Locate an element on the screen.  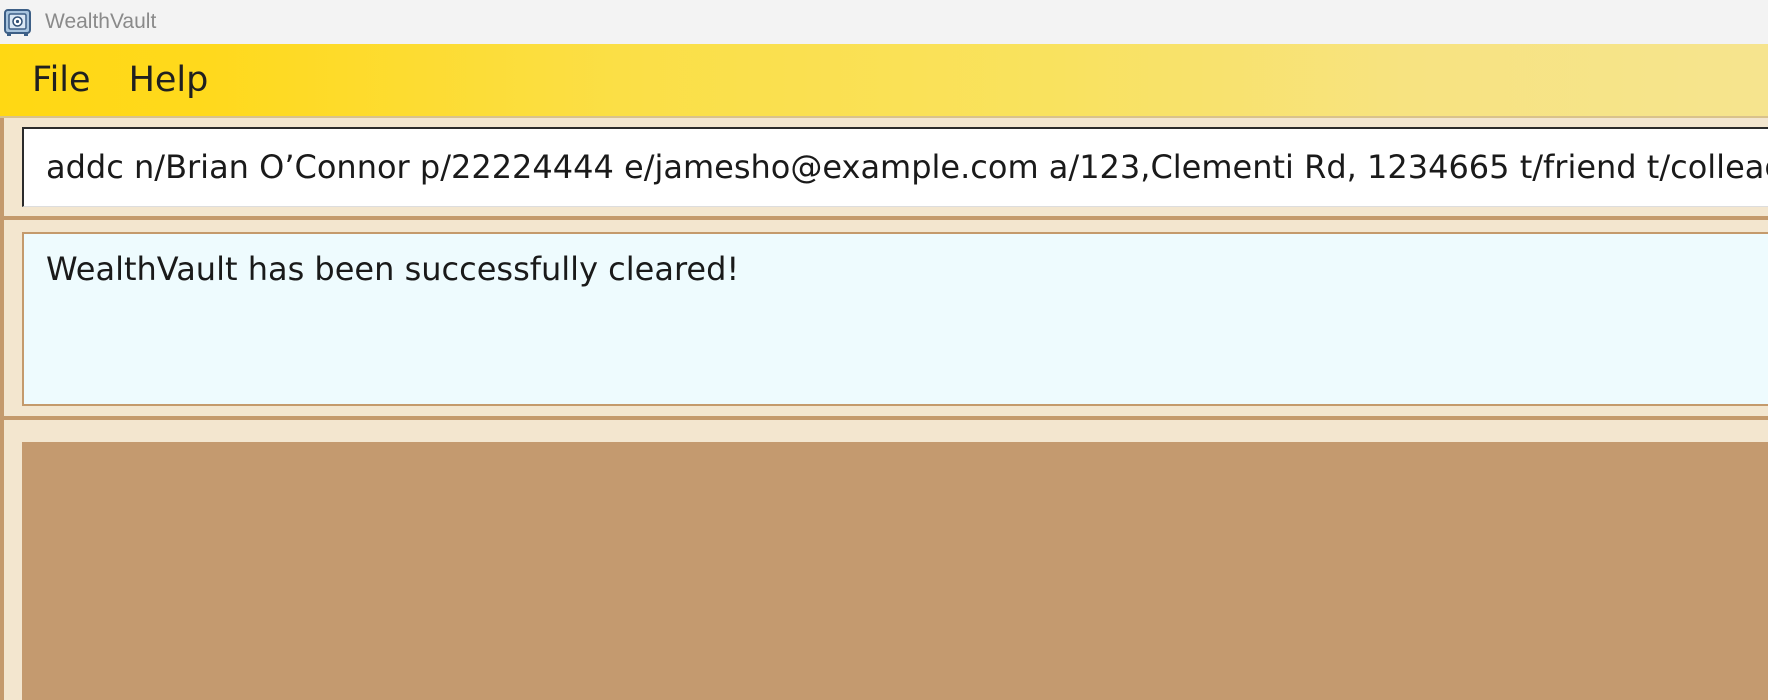
vault-safe-icon is located at coordinates (18, 22).